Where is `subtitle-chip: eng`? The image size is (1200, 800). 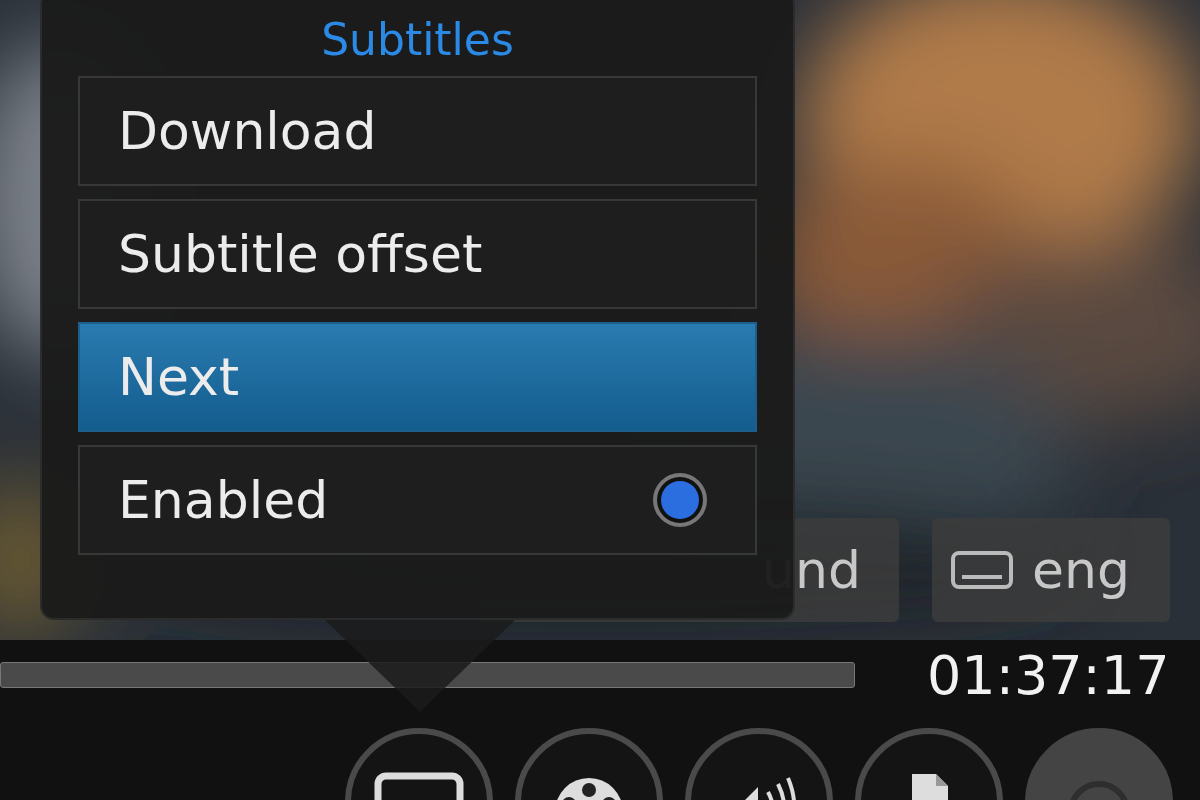
subtitle-chip: eng is located at coordinates (1051, 570).